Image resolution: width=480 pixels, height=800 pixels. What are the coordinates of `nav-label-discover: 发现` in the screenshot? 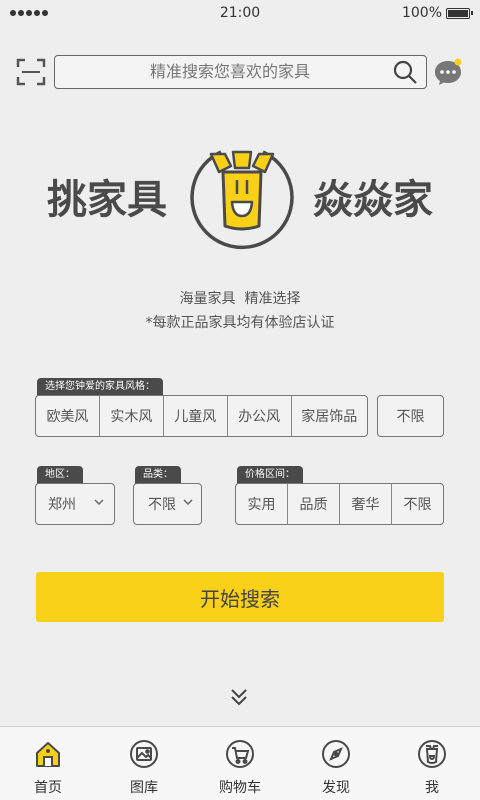 It's located at (336, 788).